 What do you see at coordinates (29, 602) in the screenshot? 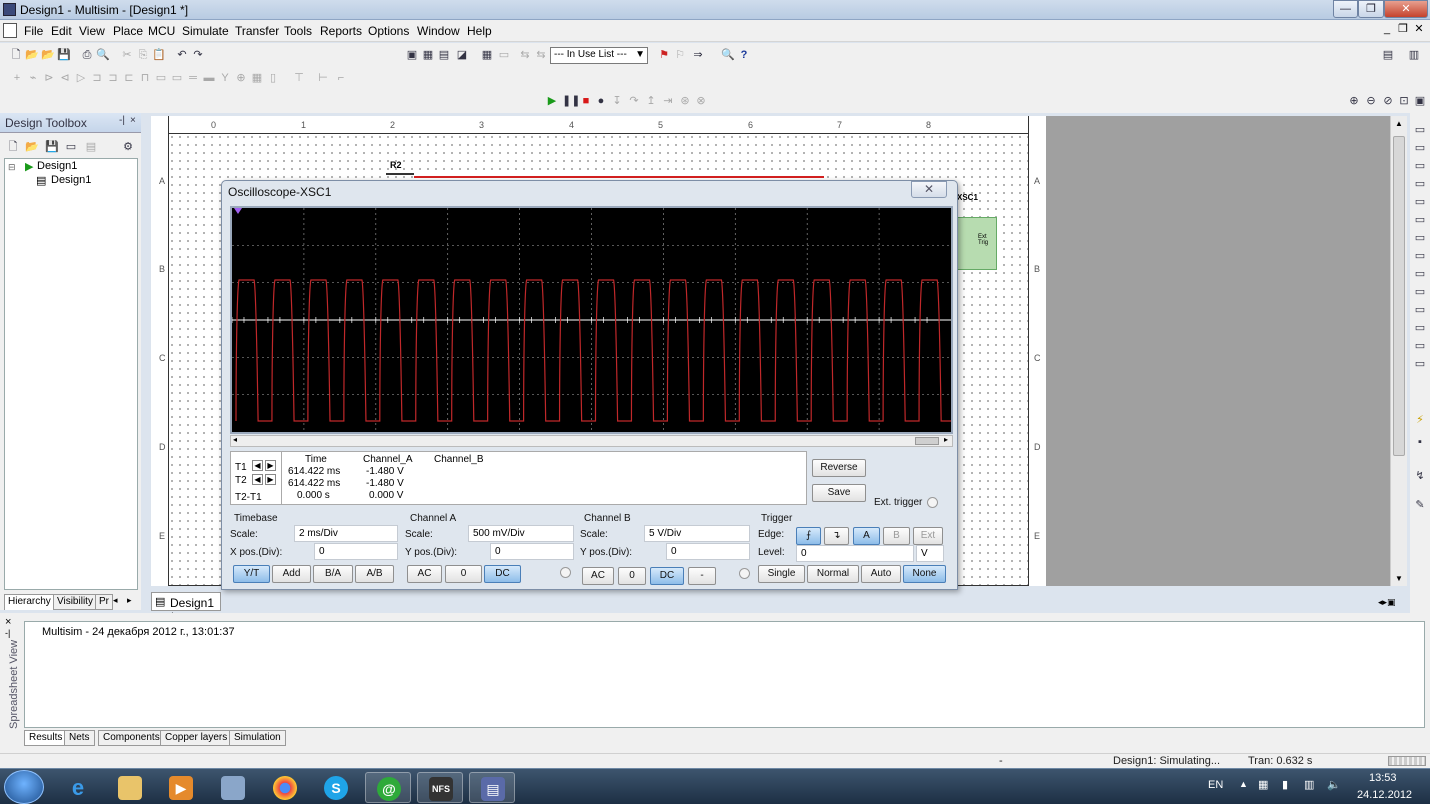
I see `tab-hierarchy: Hierarchy` at bounding box center [29, 602].